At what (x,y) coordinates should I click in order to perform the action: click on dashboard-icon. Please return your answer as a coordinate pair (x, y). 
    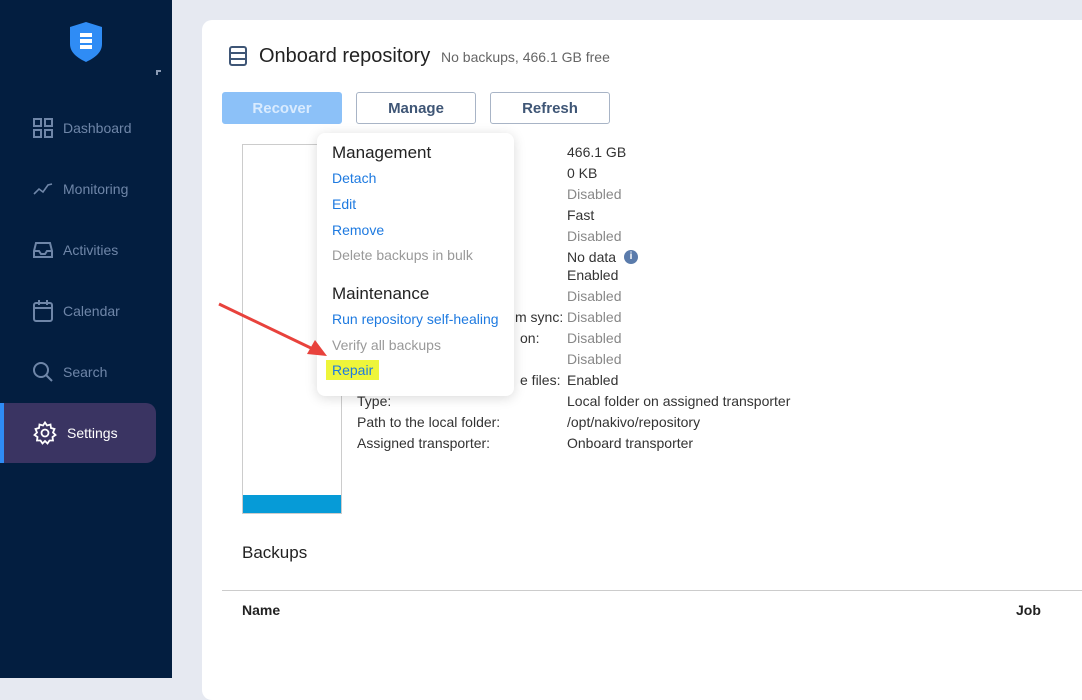
    Looking at the image, I should click on (43, 128).